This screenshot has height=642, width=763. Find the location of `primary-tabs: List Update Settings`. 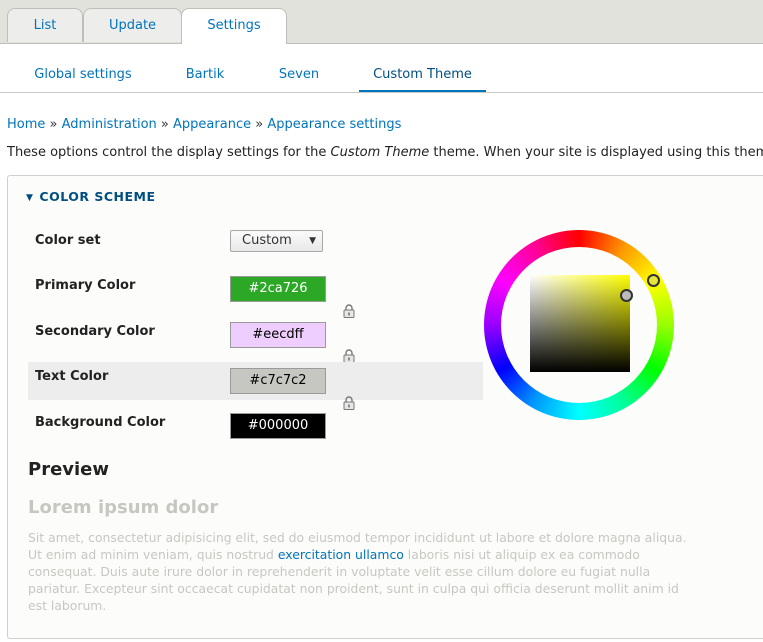

primary-tabs: List Update Settings is located at coordinates (381, 22).